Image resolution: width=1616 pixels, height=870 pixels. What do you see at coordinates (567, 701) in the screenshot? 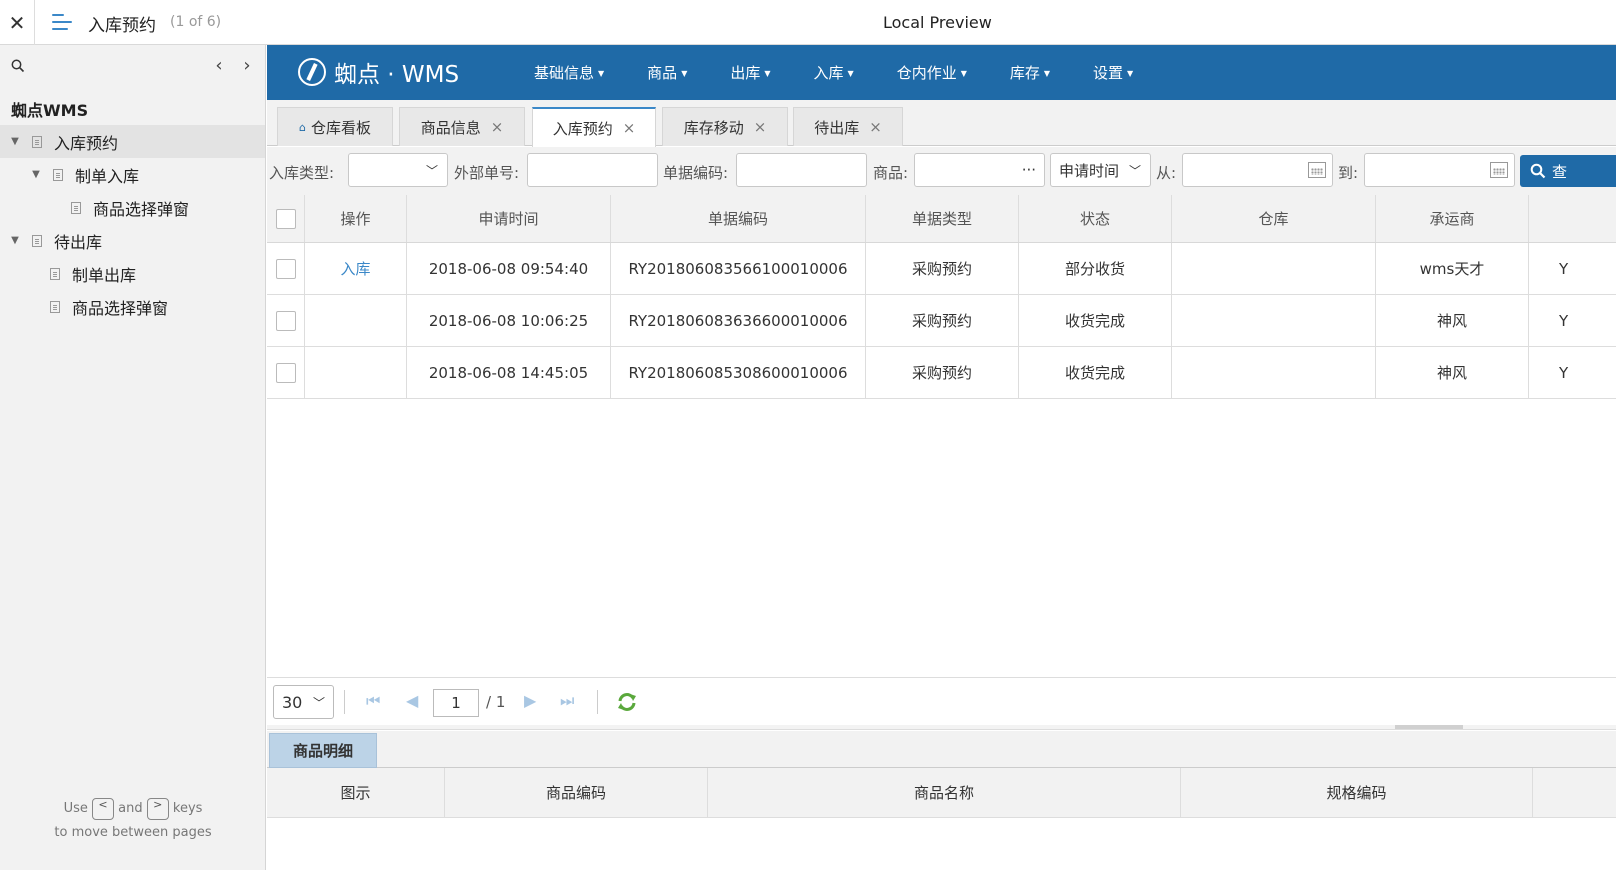
I see `last-page-icon: ⏭` at bounding box center [567, 701].